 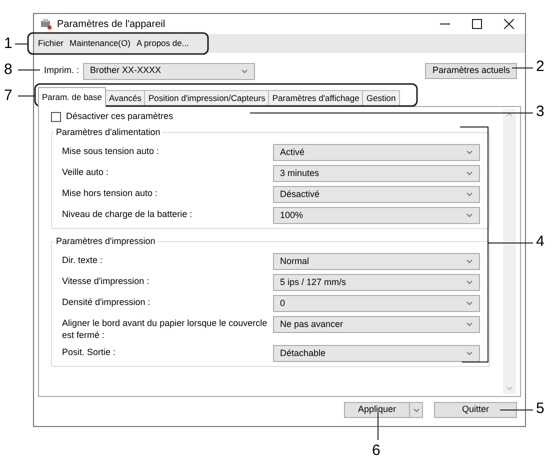 I want to click on menu-item: Maintenance(O), so click(x=100, y=43).